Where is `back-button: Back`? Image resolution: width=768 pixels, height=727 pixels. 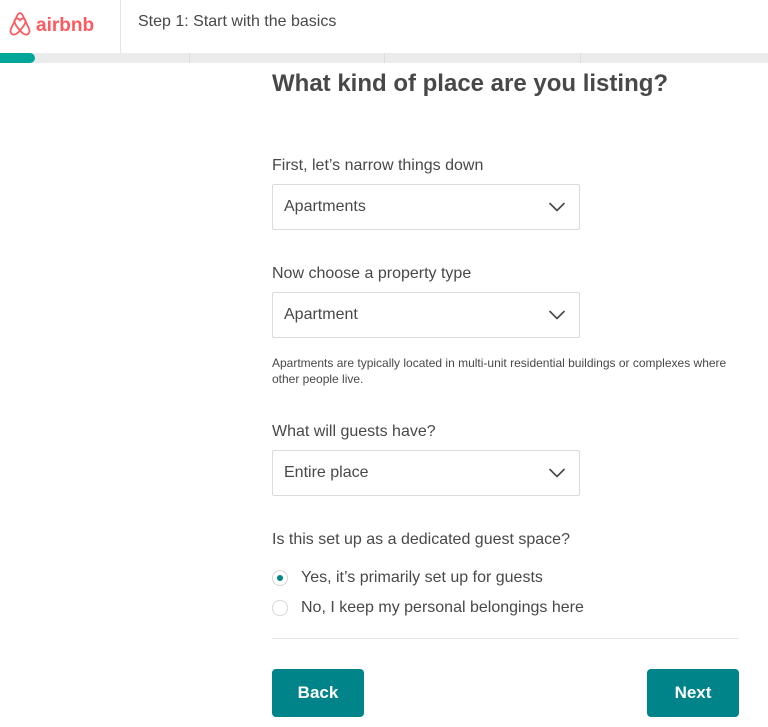 back-button: Back is located at coordinates (318, 693).